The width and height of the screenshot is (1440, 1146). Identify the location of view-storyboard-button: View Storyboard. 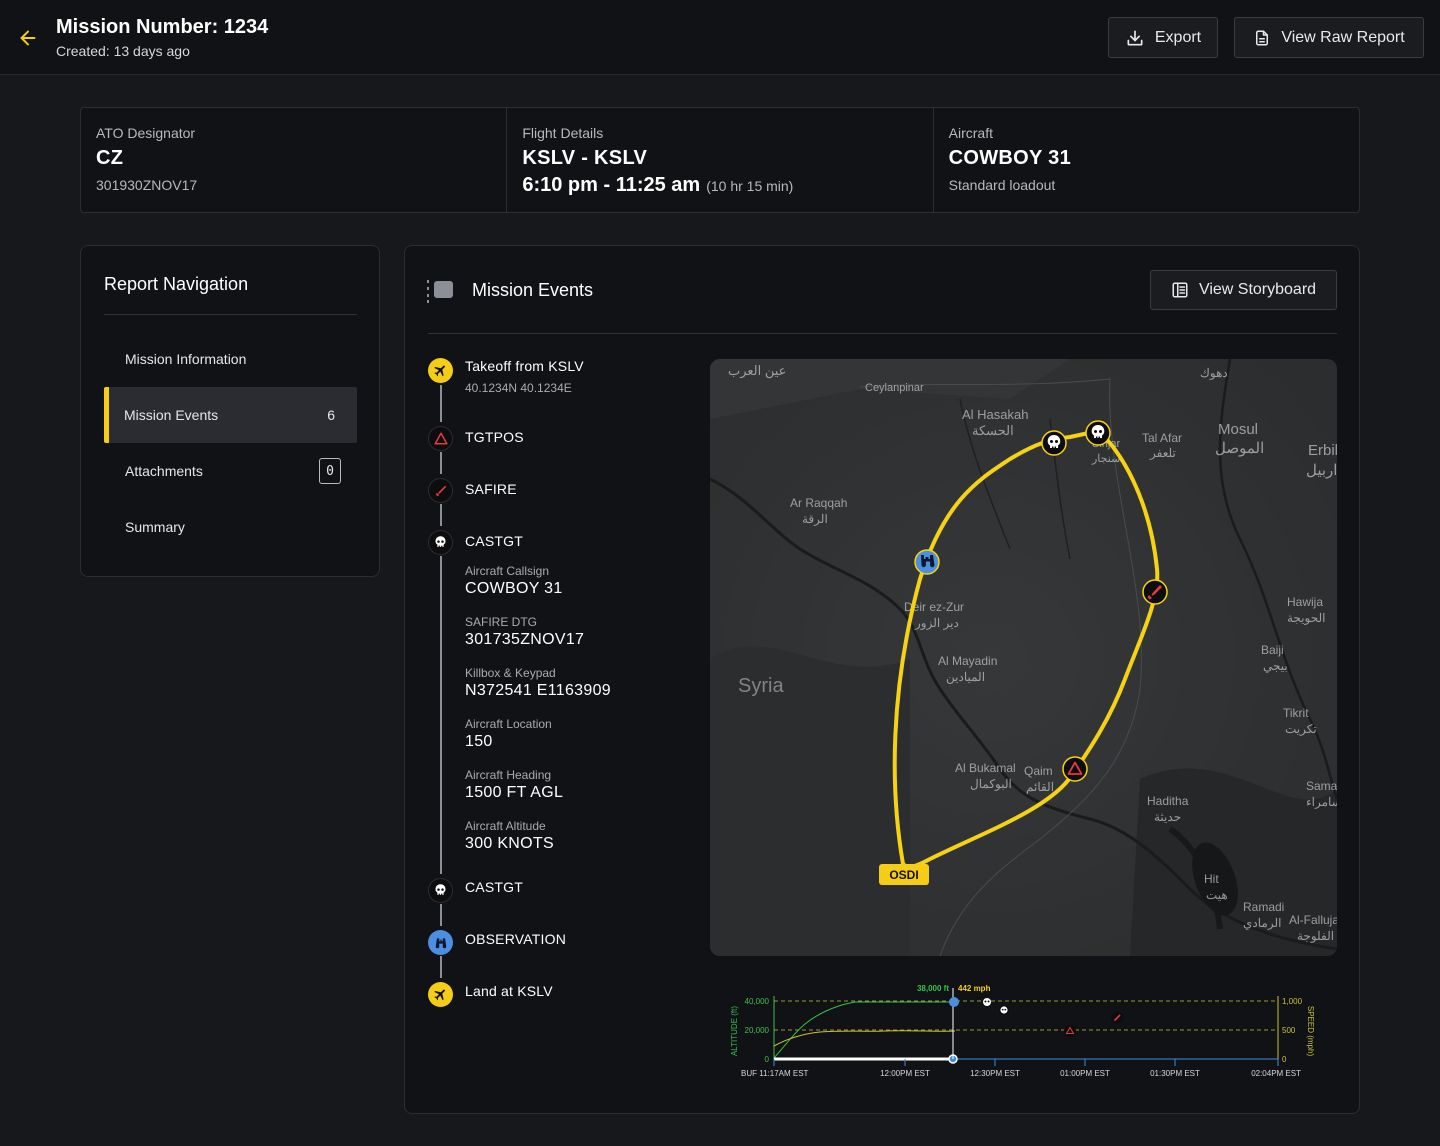
(1243, 290).